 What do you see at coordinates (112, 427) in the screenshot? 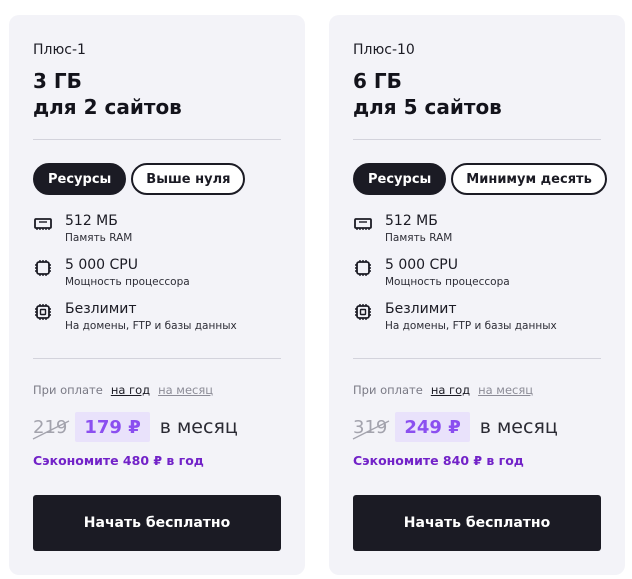
I see `current-price: 179 ₽` at bounding box center [112, 427].